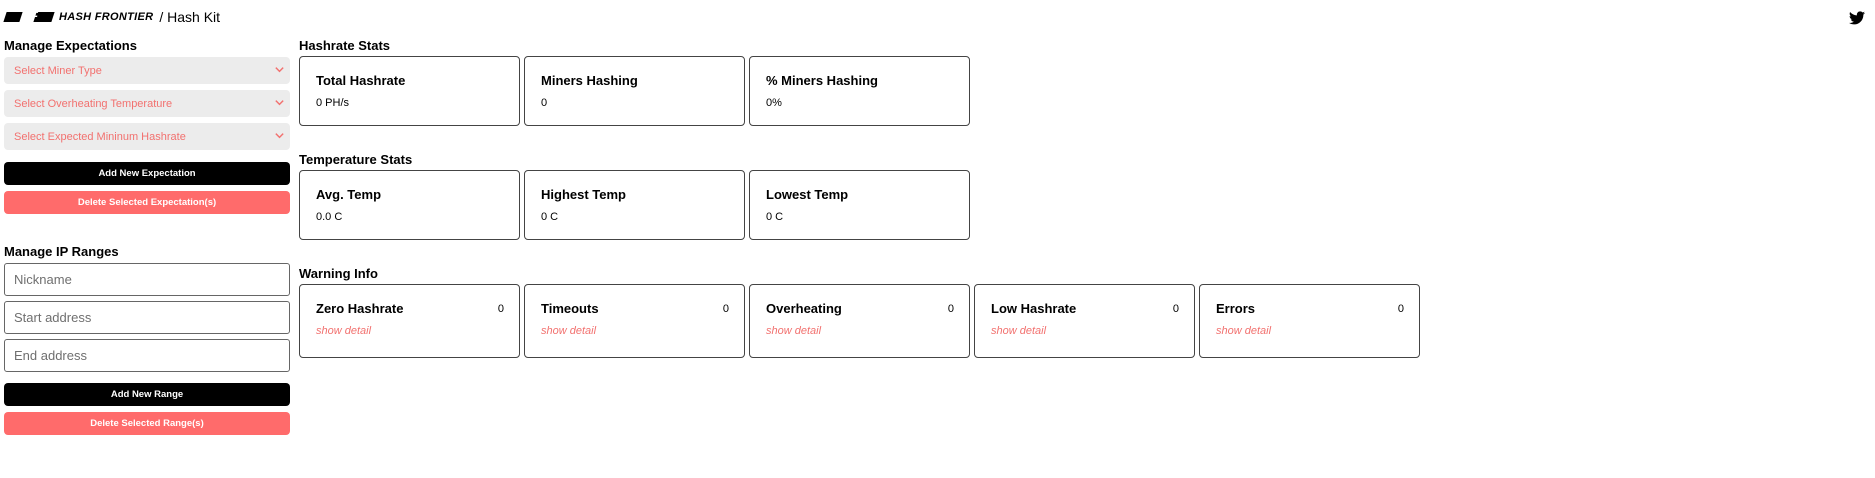  I want to click on card-label: Errors, so click(1236, 308).